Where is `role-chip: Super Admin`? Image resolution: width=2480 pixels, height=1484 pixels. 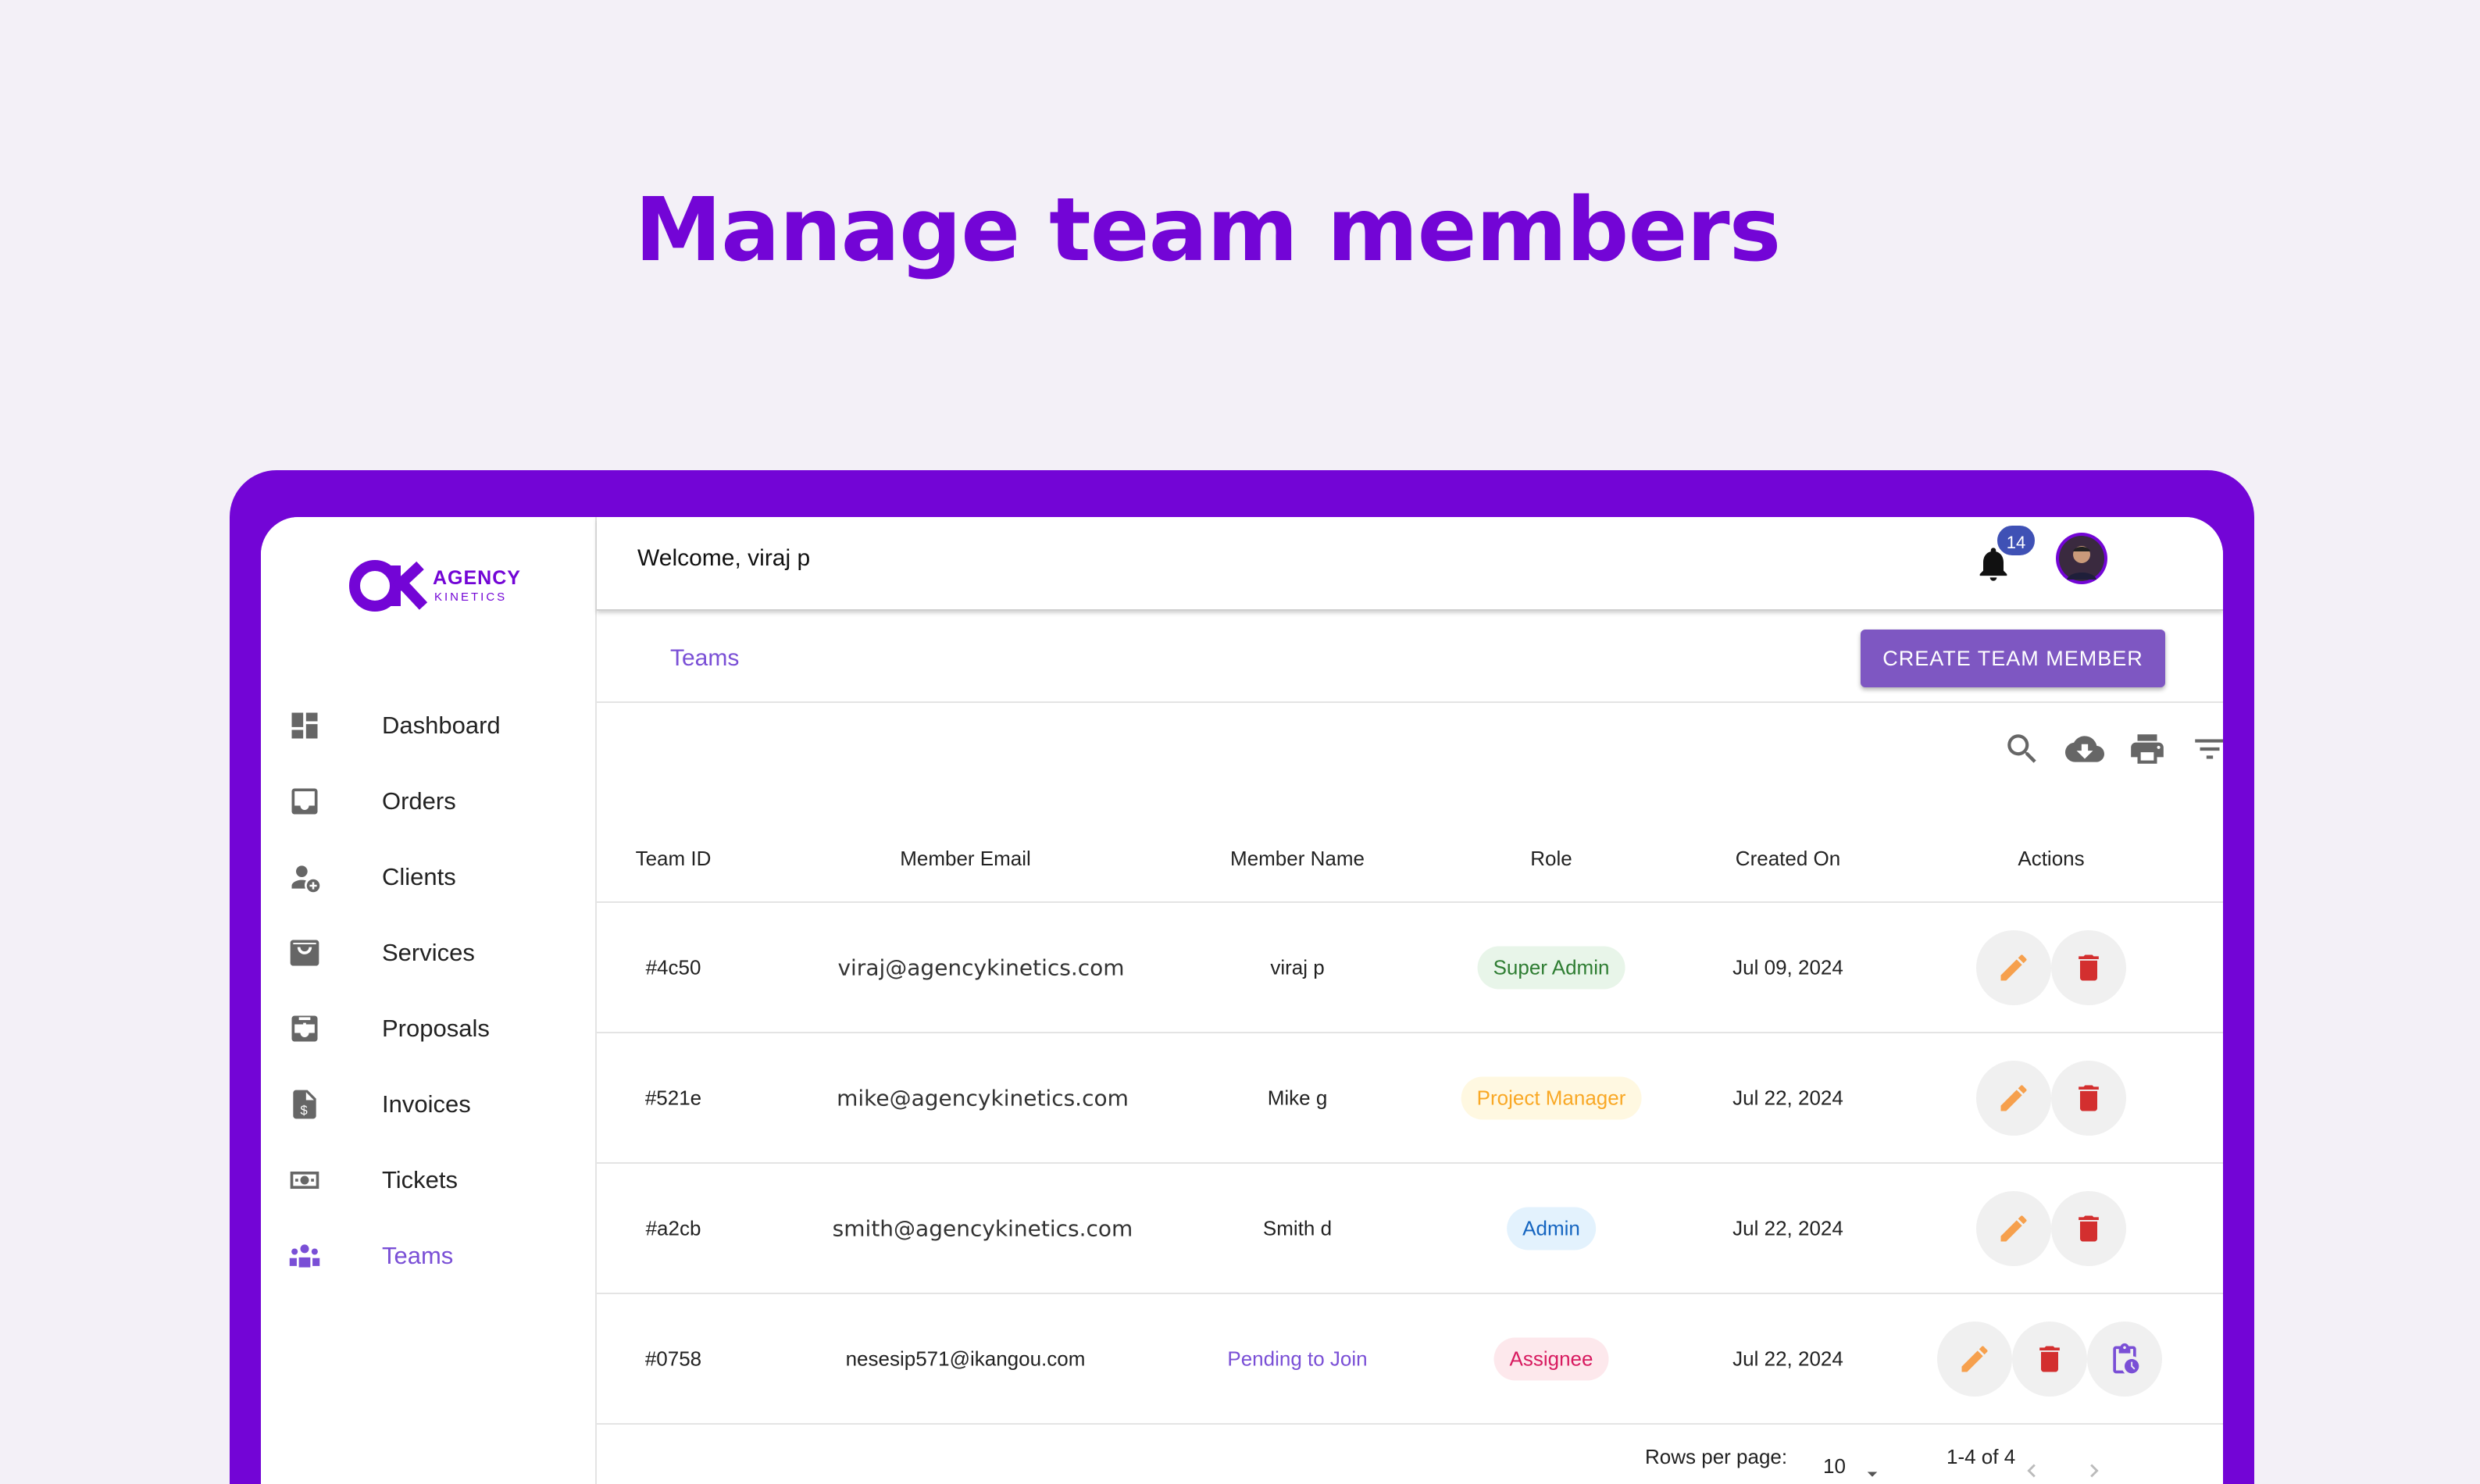
role-chip: Super Admin is located at coordinates (1551, 967).